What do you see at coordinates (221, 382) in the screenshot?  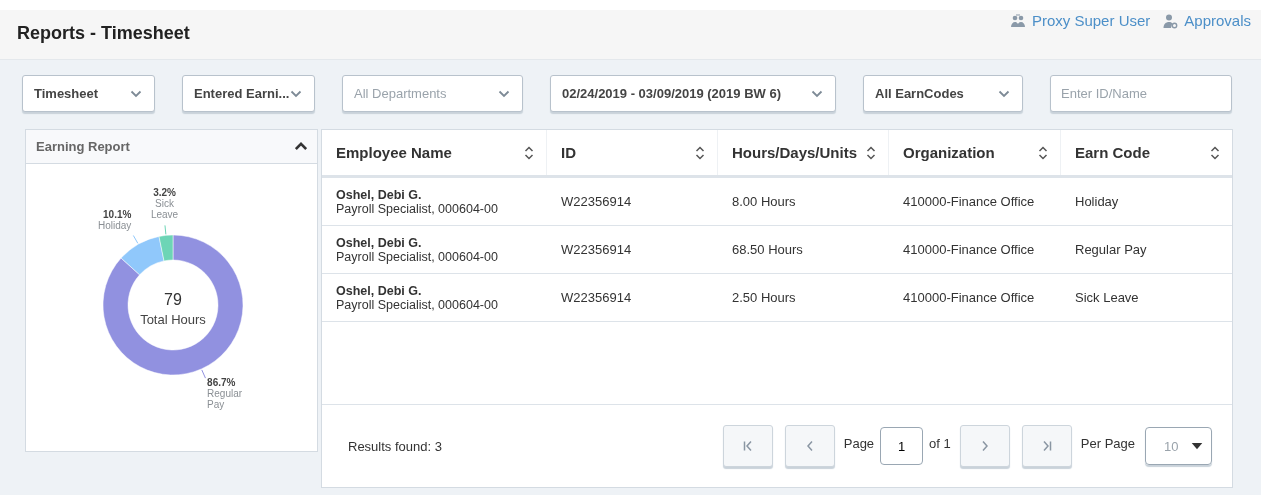 I see `slice-percent: 86.7%` at bounding box center [221, 382].